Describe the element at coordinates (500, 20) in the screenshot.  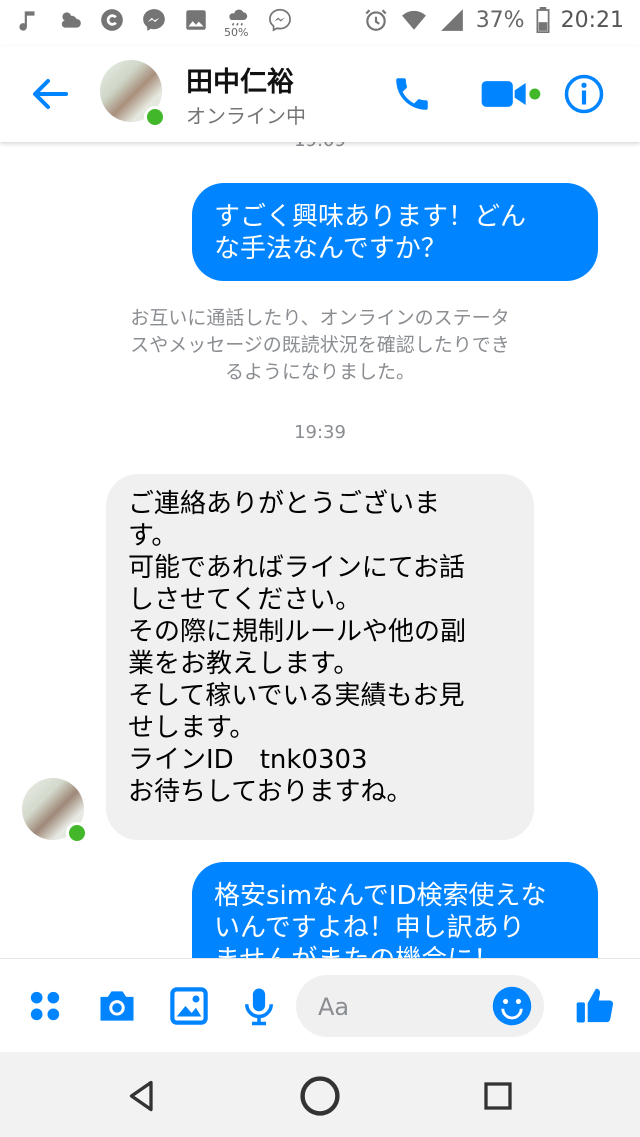
I see `battery-percent: 37%` at that location.